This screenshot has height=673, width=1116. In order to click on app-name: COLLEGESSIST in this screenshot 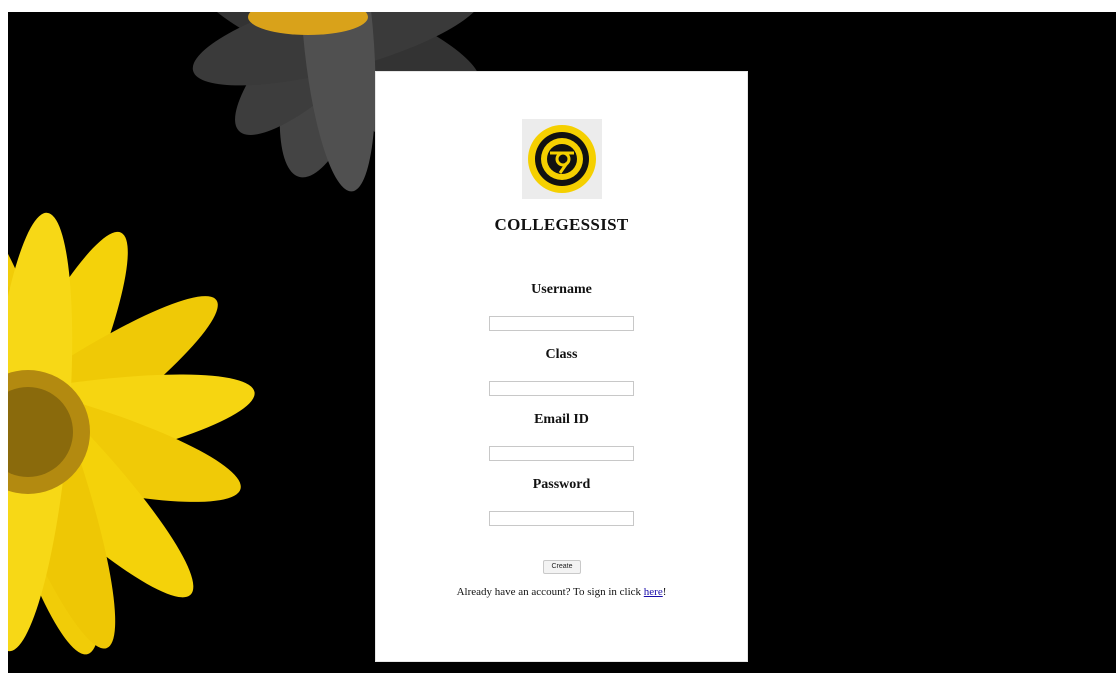, I will do `click(561, 224)`.